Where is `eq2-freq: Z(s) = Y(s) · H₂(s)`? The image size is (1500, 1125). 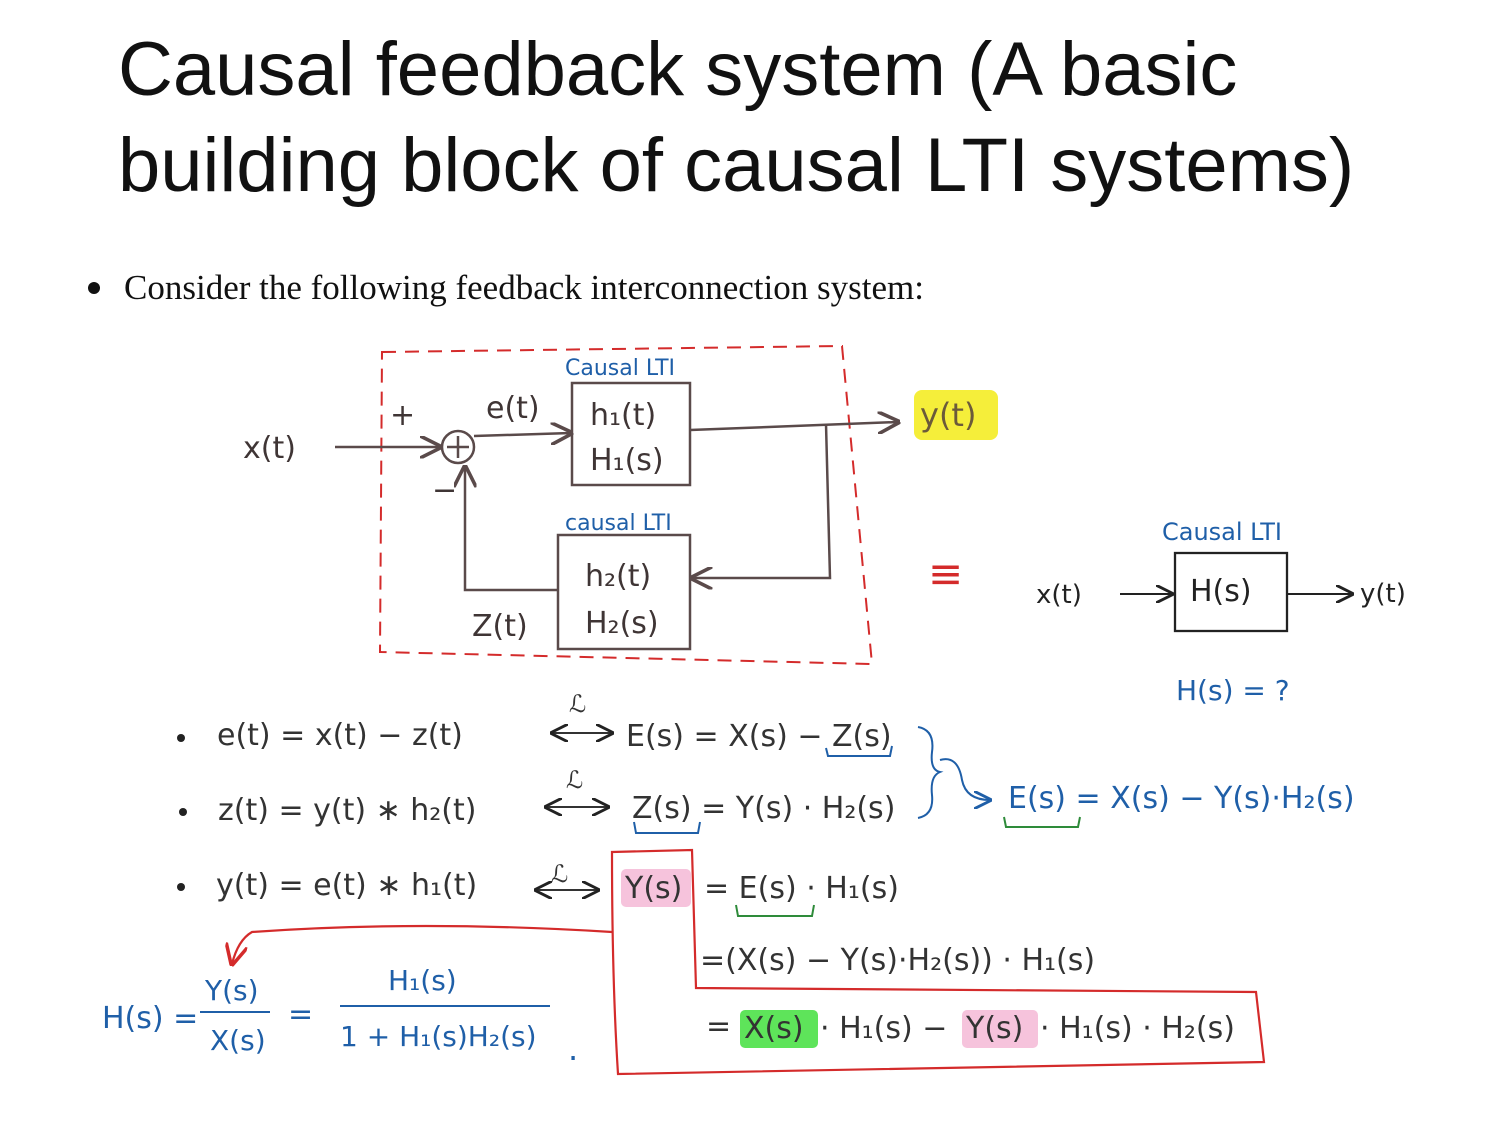 eq2-freq: Z(s) = Y(s) · H₂(s) is located at coordinates (763, 808).